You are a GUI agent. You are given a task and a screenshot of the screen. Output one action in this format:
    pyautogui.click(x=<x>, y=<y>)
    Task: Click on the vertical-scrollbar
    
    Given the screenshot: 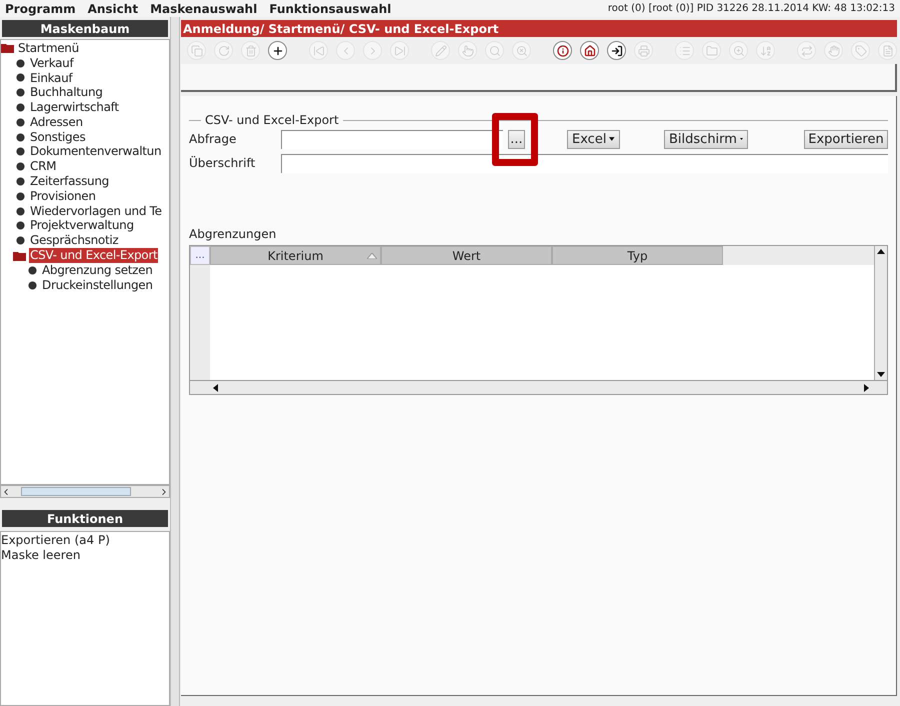 What is the action you would take?
    pyautogui.click(x=880, y=313)
    